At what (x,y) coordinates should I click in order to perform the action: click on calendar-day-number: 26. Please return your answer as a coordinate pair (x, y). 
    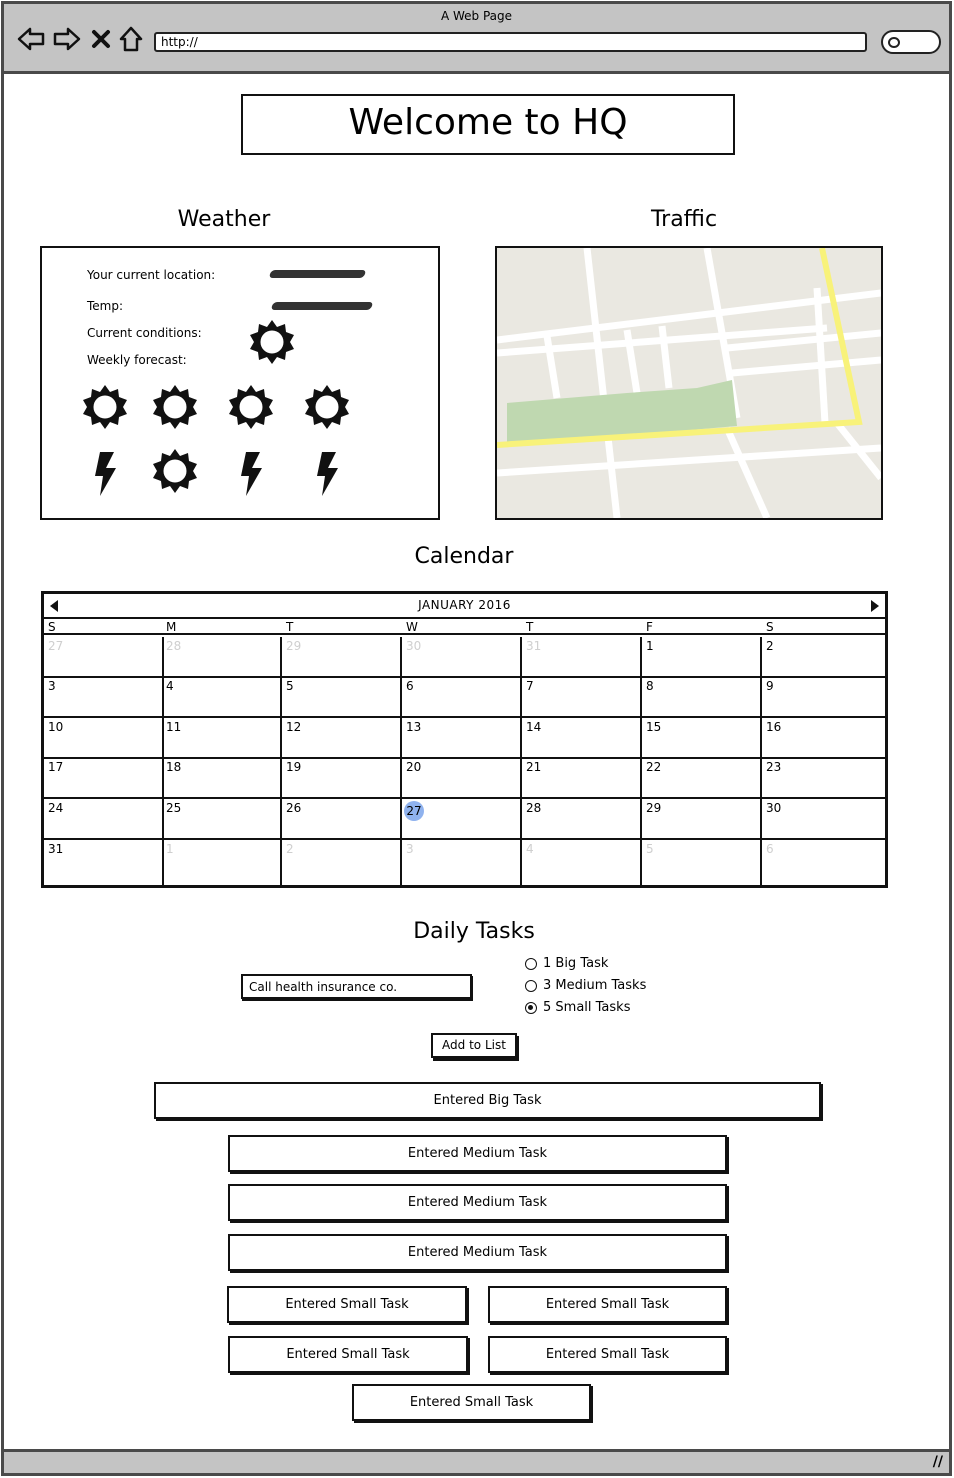
    Looking at the image, I should click on (294, 808).